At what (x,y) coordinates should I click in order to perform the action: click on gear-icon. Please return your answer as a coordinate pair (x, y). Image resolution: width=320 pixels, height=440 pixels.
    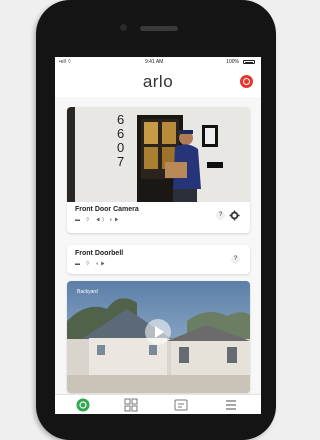
    Looking at the image, I should click on (234, 215).